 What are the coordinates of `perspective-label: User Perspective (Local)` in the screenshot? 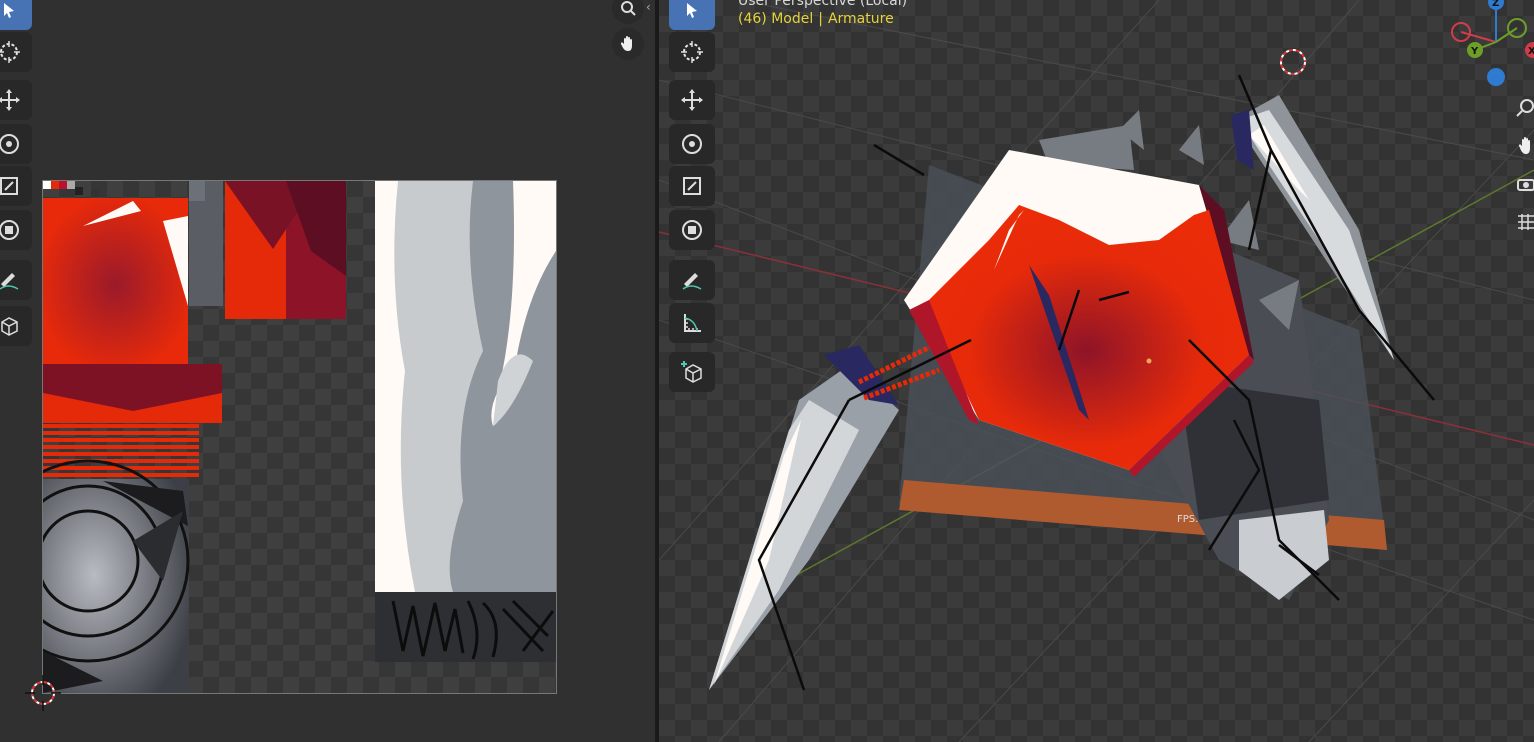 It's located at (823, 4).